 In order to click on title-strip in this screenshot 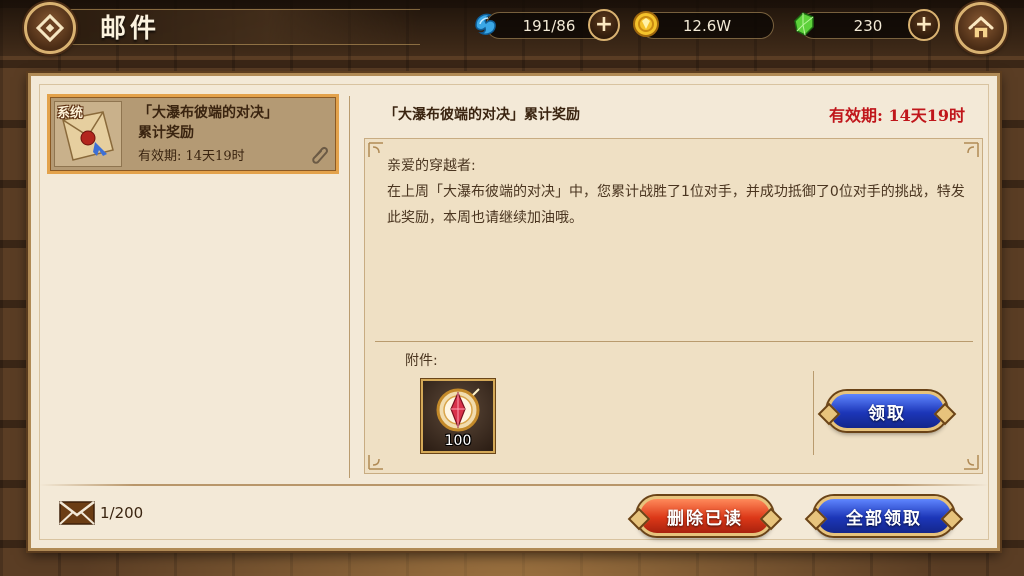, I will do `click(230, 27)`.